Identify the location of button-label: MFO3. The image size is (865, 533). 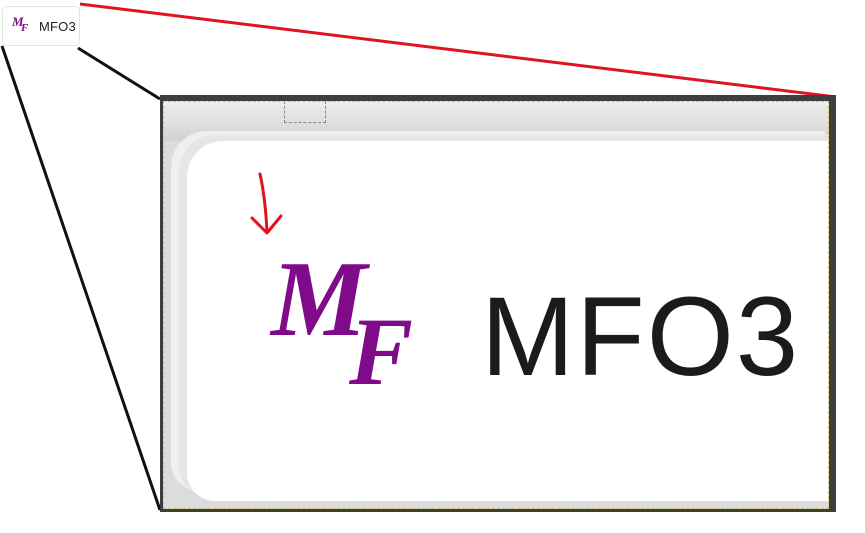
(57, 26).